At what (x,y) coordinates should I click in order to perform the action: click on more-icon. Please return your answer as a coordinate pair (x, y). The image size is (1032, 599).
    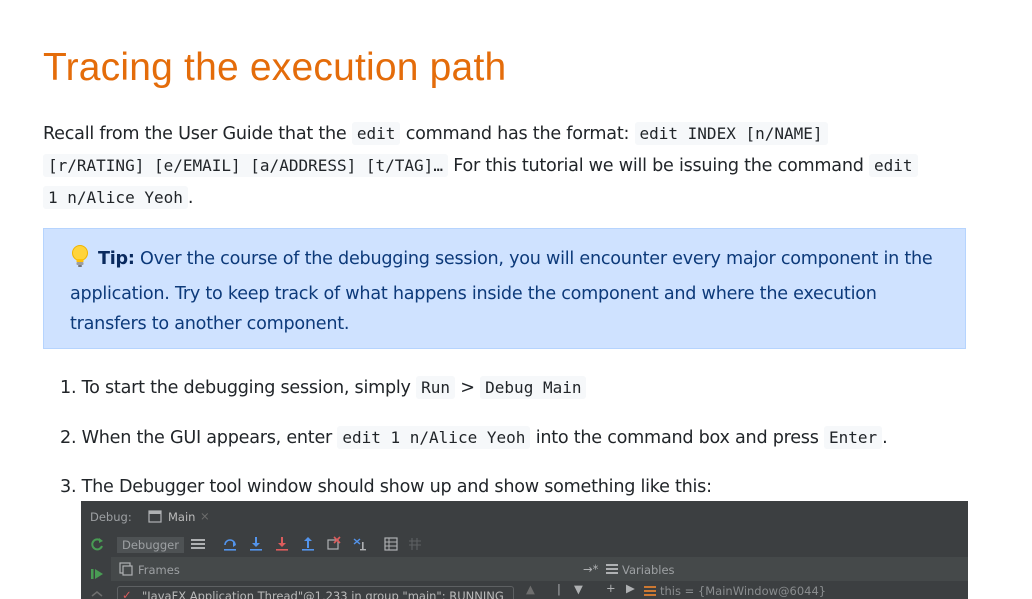
    Looking at the image, I should click on (97, 594).